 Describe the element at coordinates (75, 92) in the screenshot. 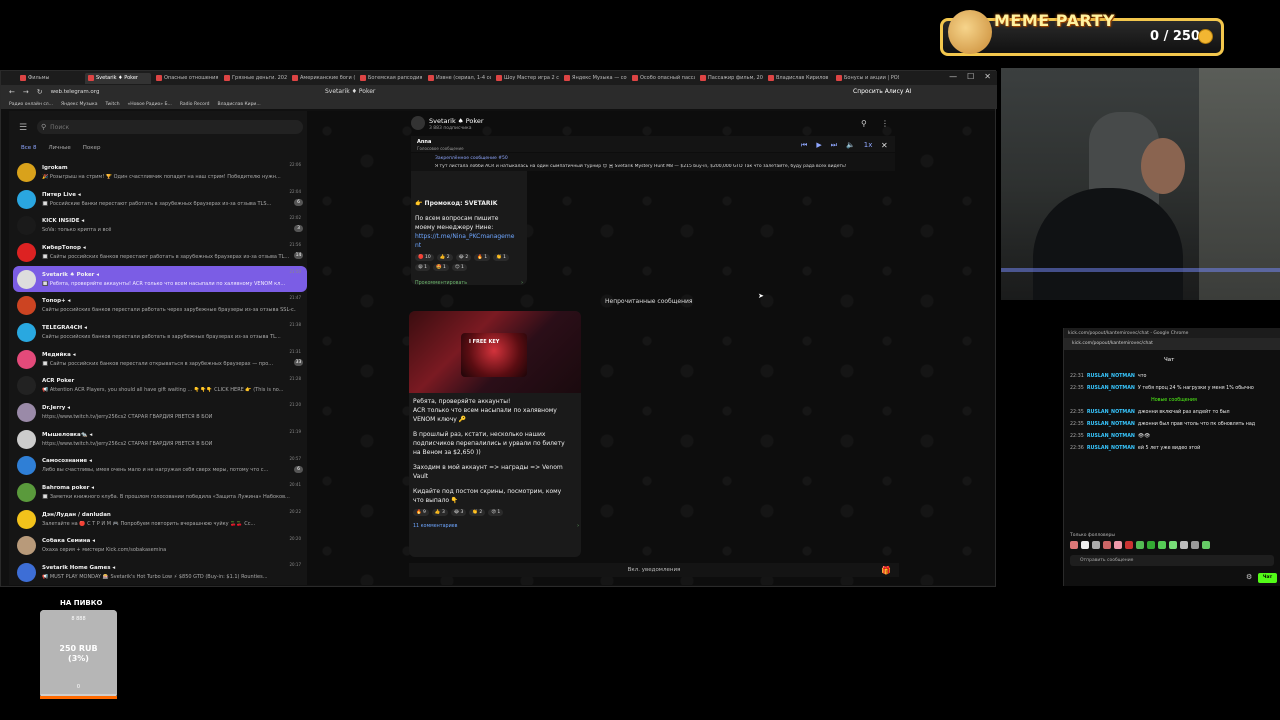

I see `url-field: web.telegram.org` at that location.